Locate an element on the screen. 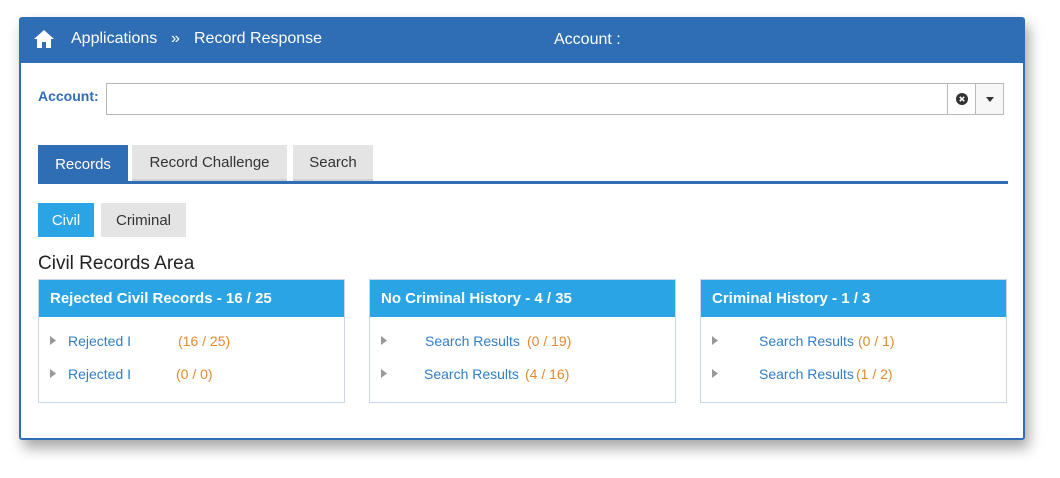  list-item-count: (16 / 25) is located at coordinates (204, 341).